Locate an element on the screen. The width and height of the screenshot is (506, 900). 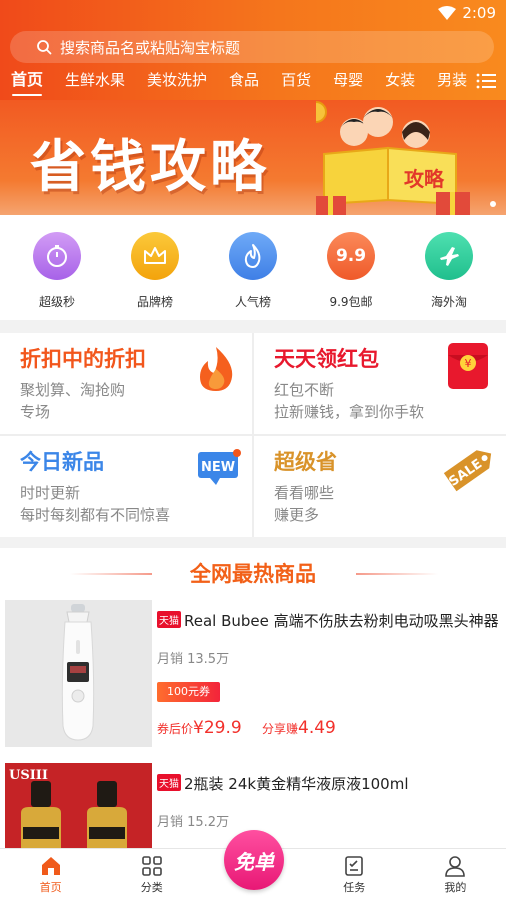
tab-food: 食品 is located at coordinates (244, 82).